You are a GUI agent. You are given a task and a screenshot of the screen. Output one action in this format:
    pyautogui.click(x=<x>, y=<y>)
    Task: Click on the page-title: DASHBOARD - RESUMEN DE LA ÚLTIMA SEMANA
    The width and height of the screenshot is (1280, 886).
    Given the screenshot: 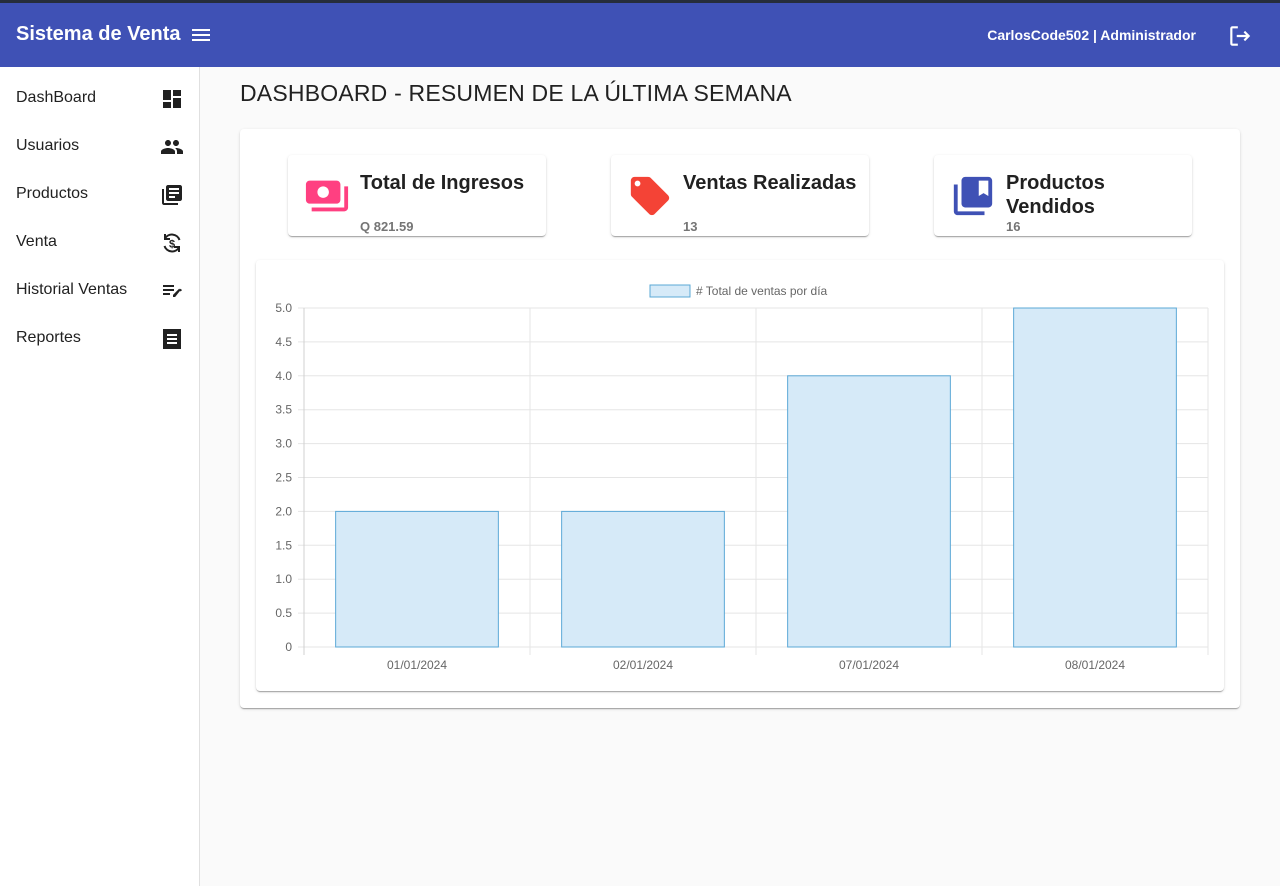 What is the action you would take?
    pyautogui.click(x=516, y=93)
    